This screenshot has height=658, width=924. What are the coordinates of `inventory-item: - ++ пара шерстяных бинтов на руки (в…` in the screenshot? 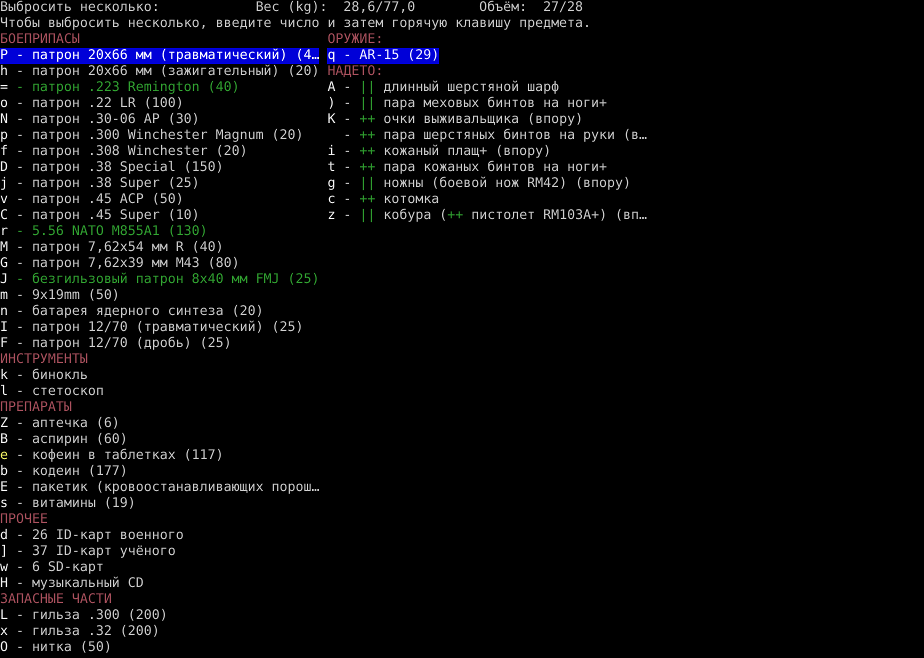 It's located at (487, 136).